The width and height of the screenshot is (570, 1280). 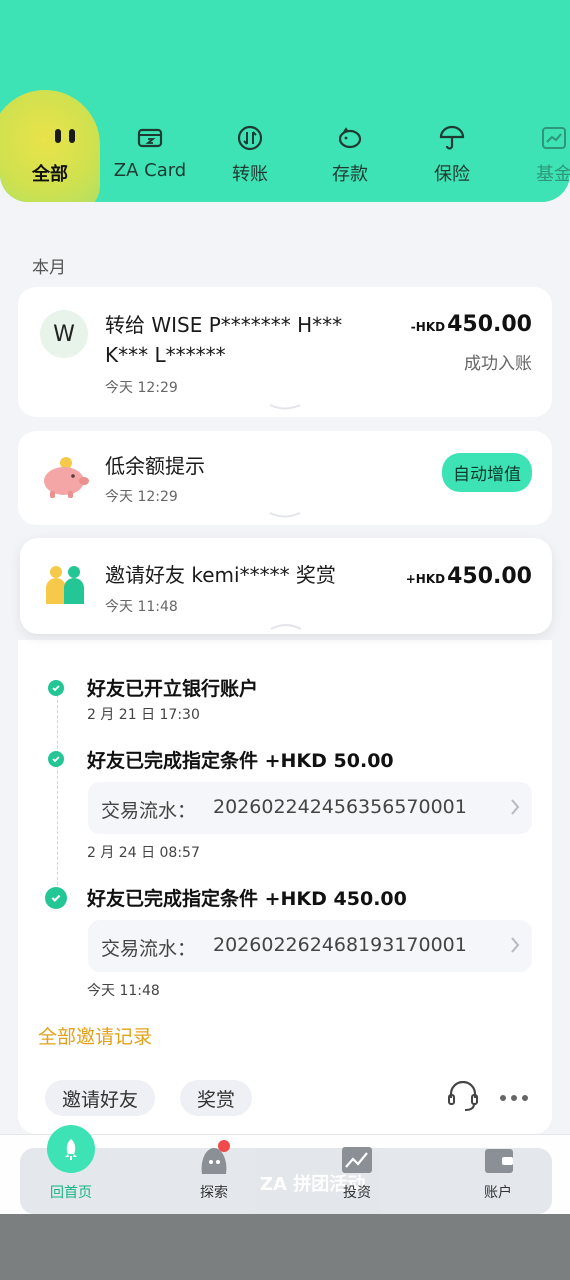 What do you see at coordinates (173, 689) in the screenshot?
I see `step-title: 好友已开立银行账户` at bounding box center [173, 689].